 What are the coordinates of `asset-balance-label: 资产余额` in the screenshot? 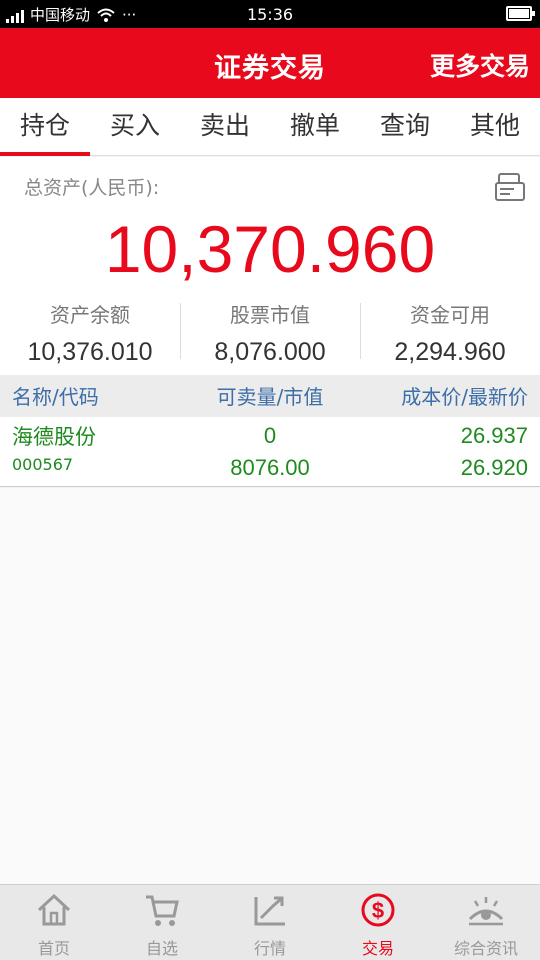 It's located at (90, 315).